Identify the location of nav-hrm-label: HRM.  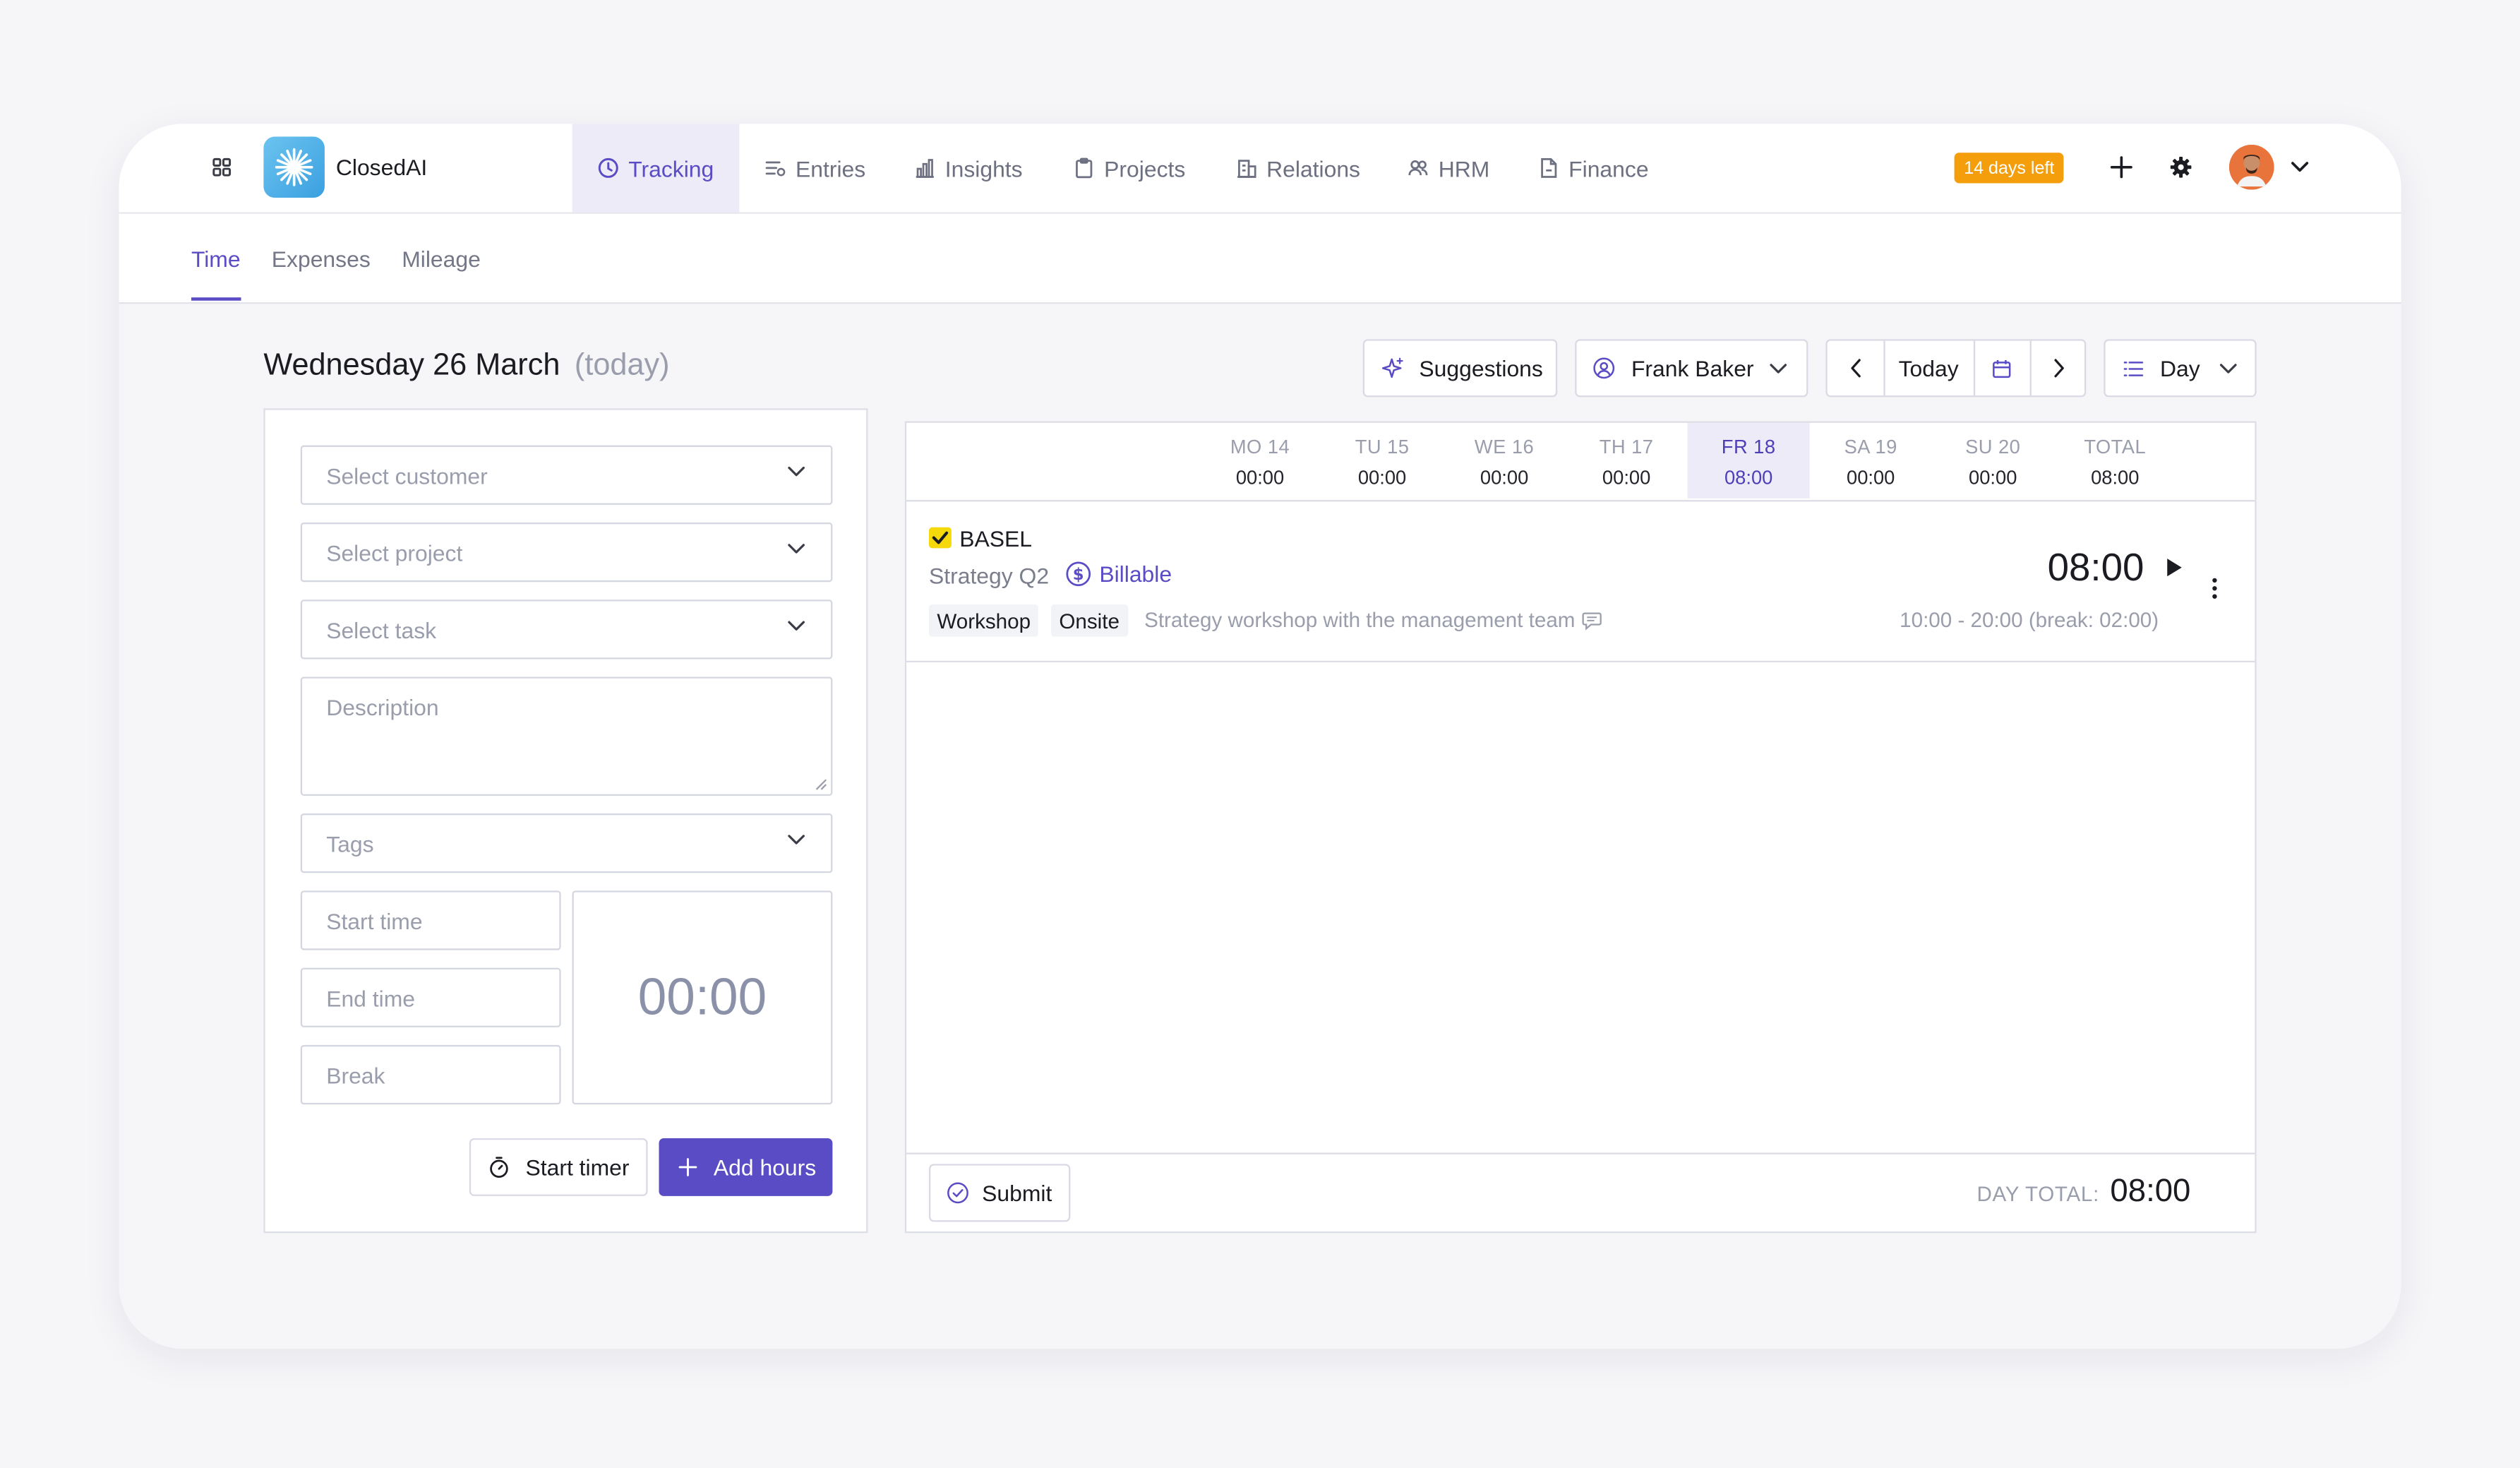
(1464, 168).